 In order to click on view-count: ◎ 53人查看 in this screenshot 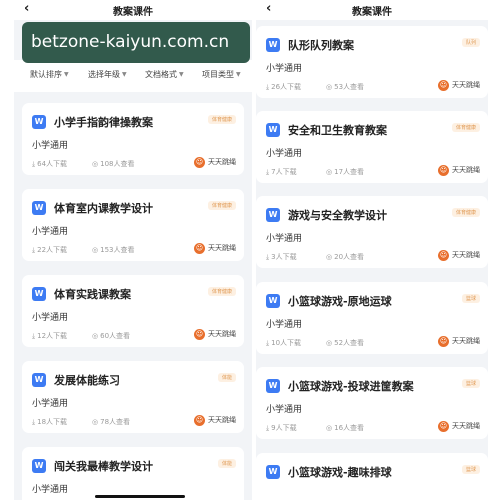, I will do `click(345, 87)`.